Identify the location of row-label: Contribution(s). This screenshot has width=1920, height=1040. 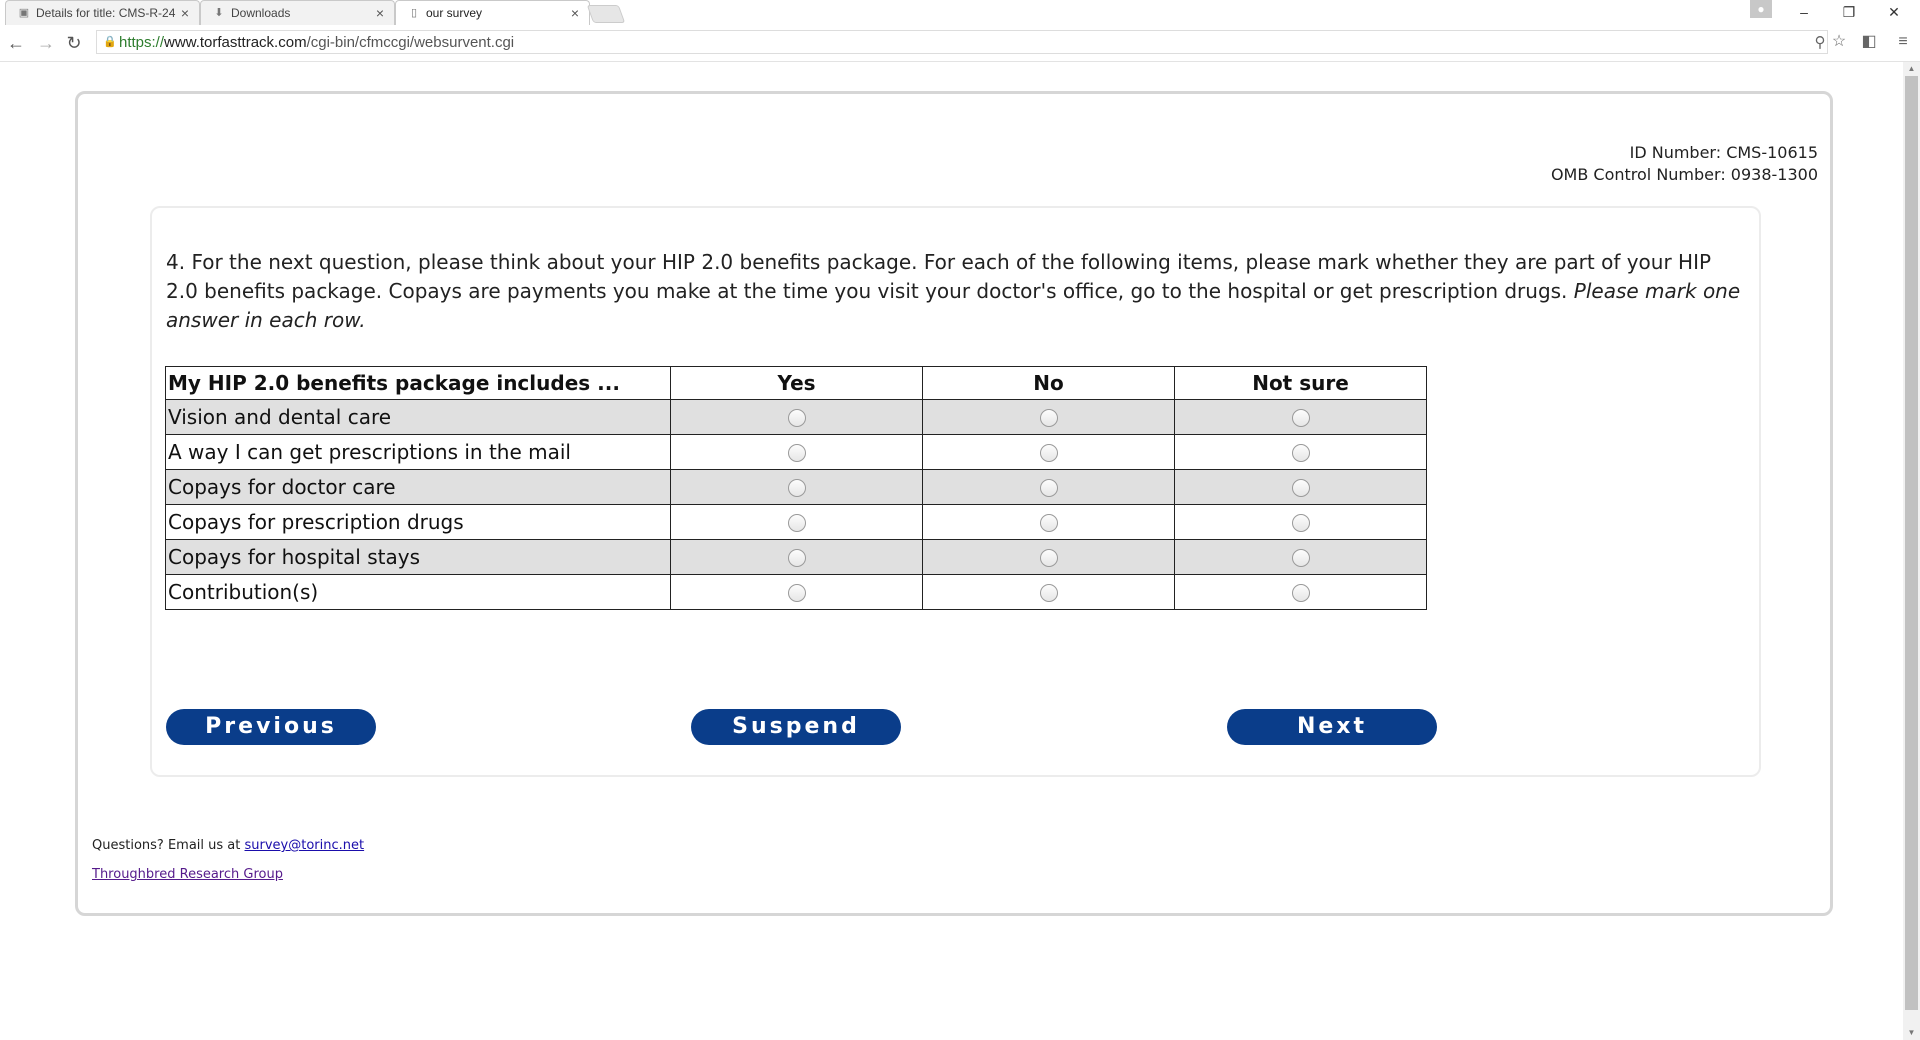
(418, 592).